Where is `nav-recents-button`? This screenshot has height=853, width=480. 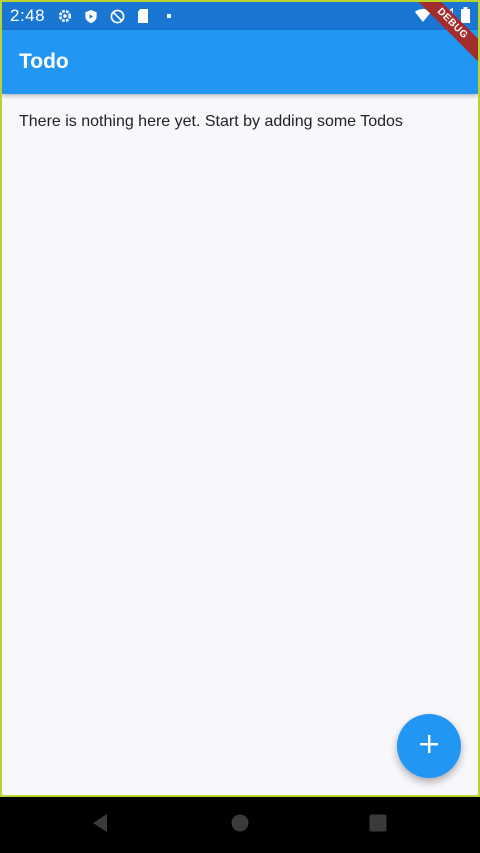 nav-recents-button is located at coordinates (378, 825).